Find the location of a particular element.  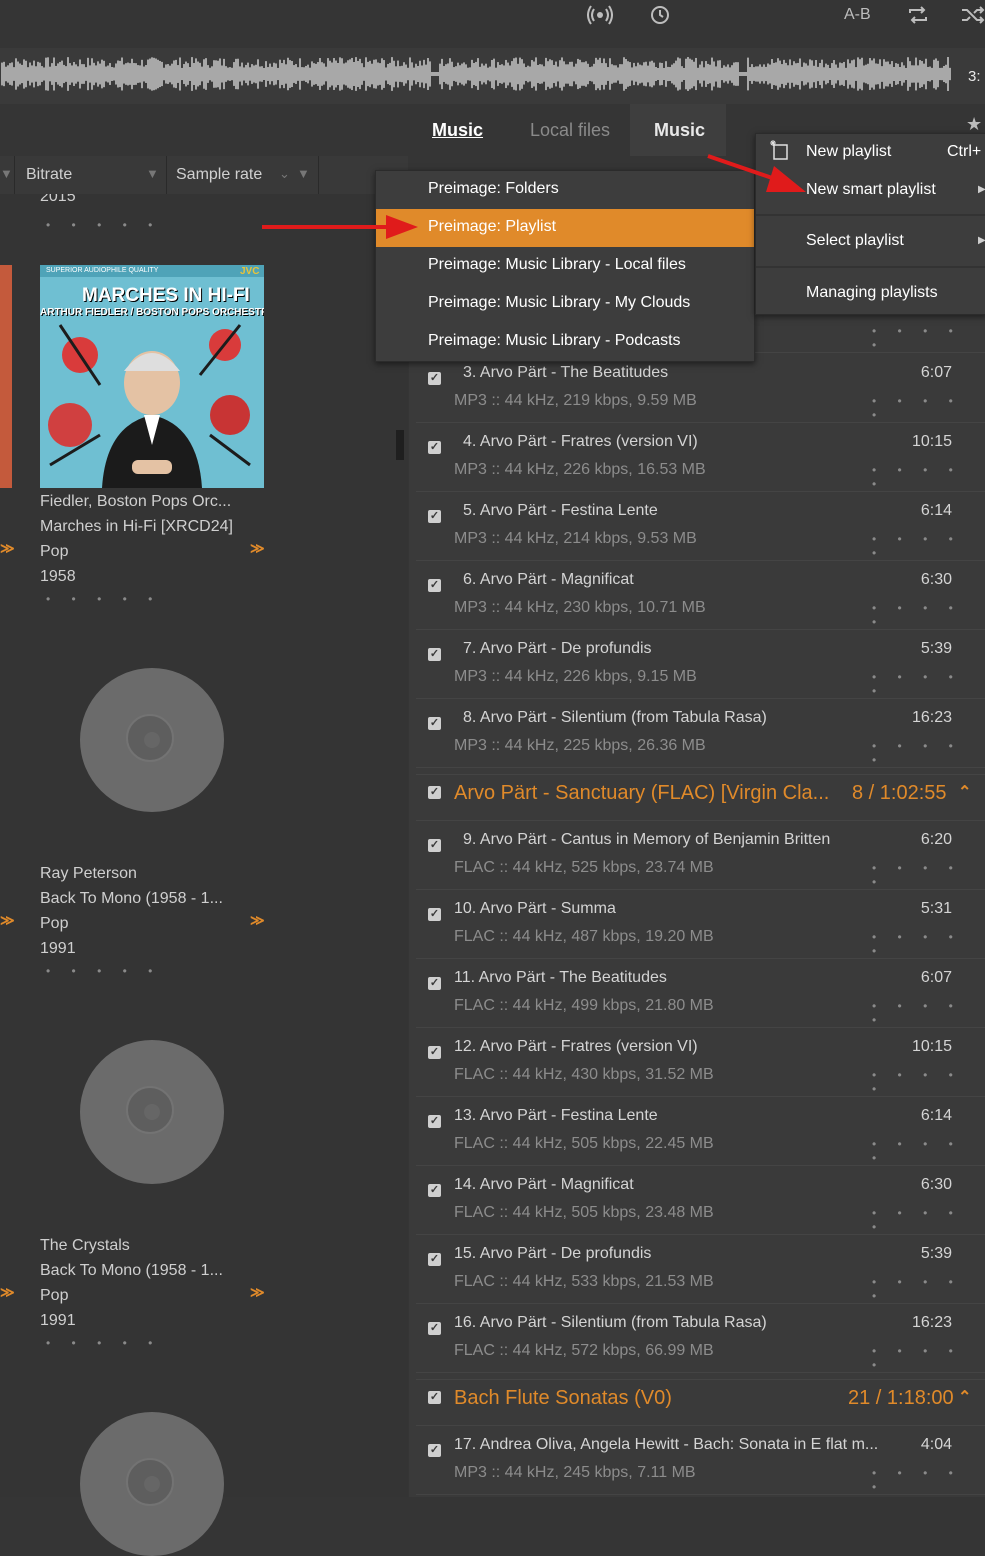

track-title: 3. Arvo Pärt - The Beatitudes is located at coordinates (565, 373).